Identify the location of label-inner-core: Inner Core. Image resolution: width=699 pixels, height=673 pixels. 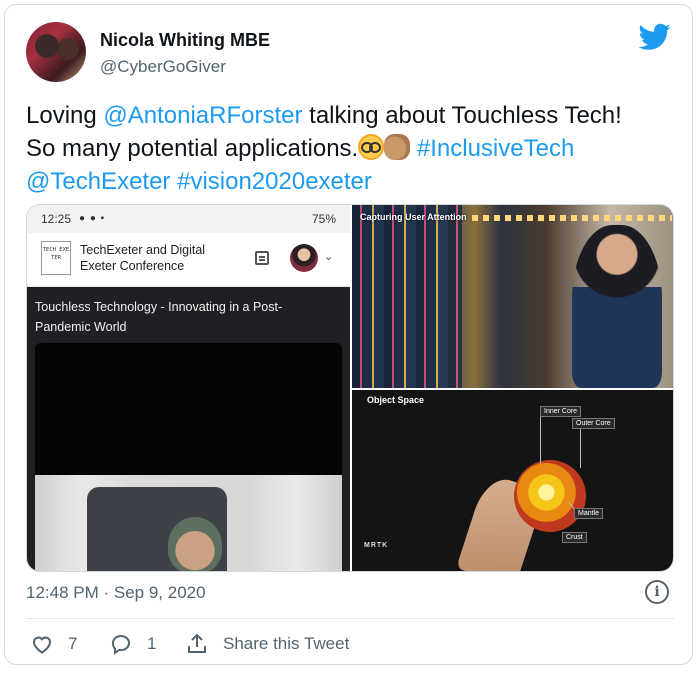
(561, 411).